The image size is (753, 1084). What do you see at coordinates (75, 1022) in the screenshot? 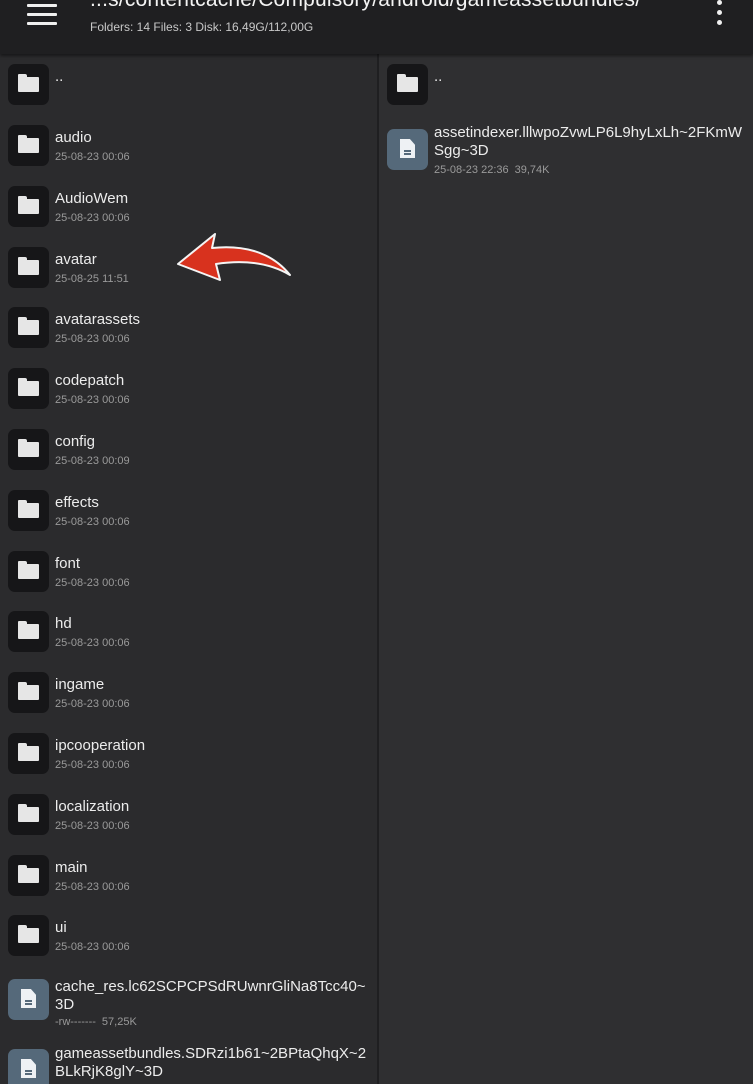
I see `file-permissions: -rw-------` at bounding box center [75, 1022].